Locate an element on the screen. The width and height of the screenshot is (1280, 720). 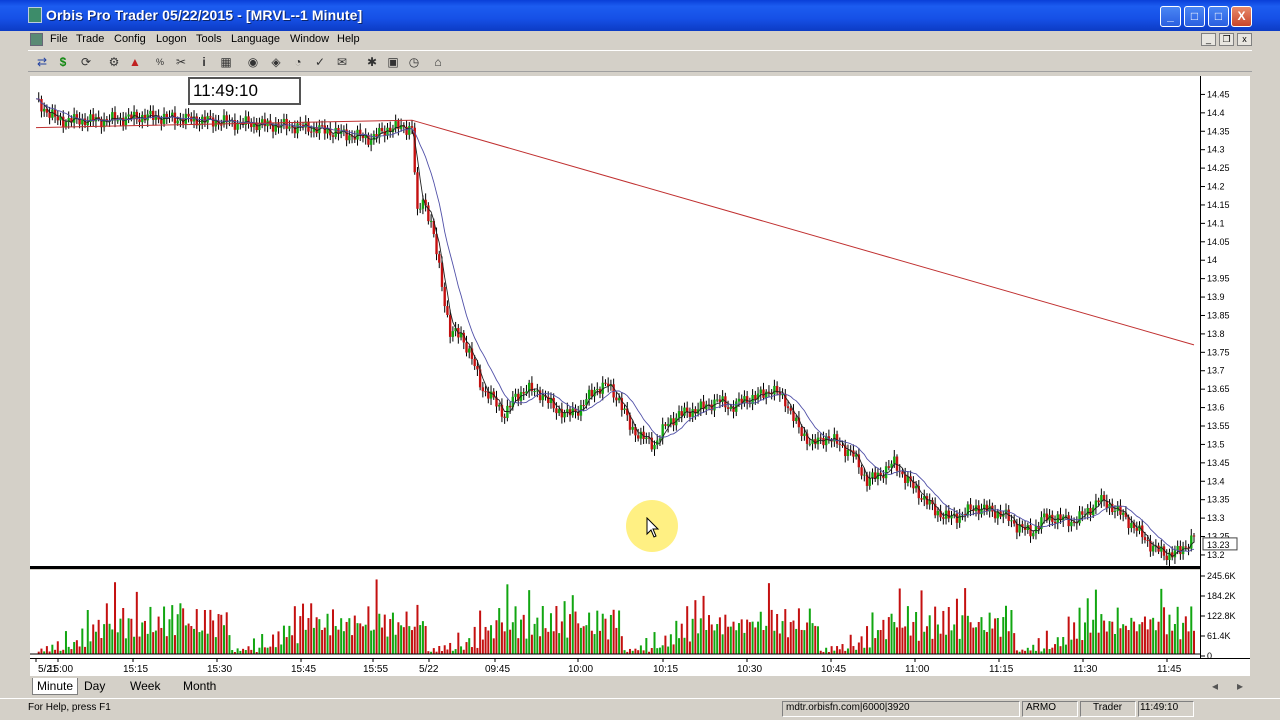
scissors-icon: ✂ is located at coordinates (181, 62).